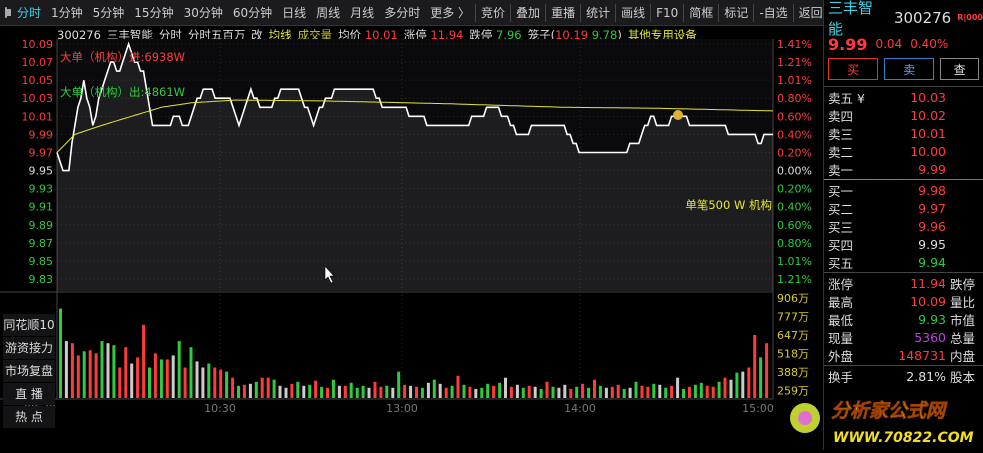 This screenshot has height=453, width=983. Describe the element at coordinates (794, 225) in the screenshot. I see `pct-tick: 0.60%` at that location.